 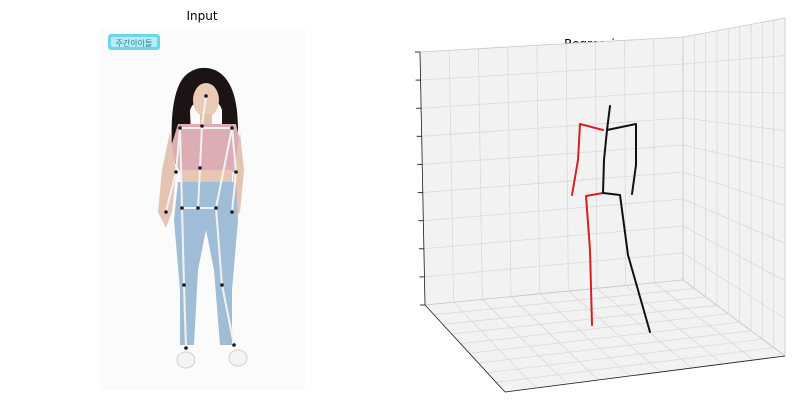 What do you see at coordinates (207, 177) in the screenshot?
I see `midriff` at bounding box center [207, 177].